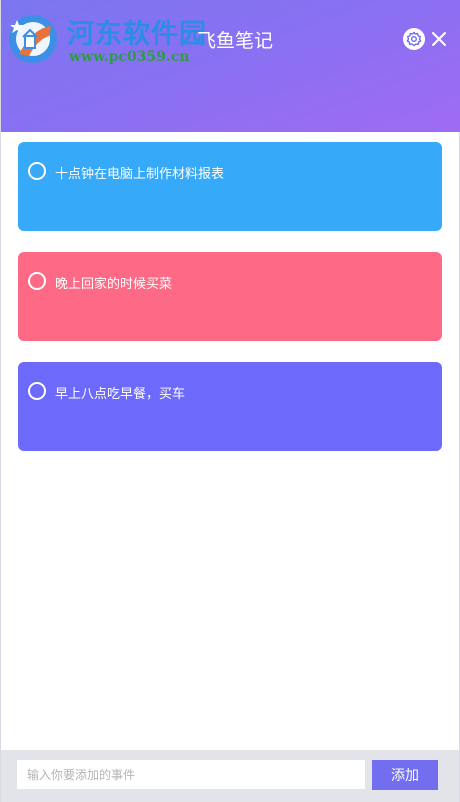 Image resolution: width=460 pixels, height=802 pixels. Describe the element at coordinates (230, 186) in the screenshot. I see `task-card: 十点钟在电脑上制作材料报表` at that location.